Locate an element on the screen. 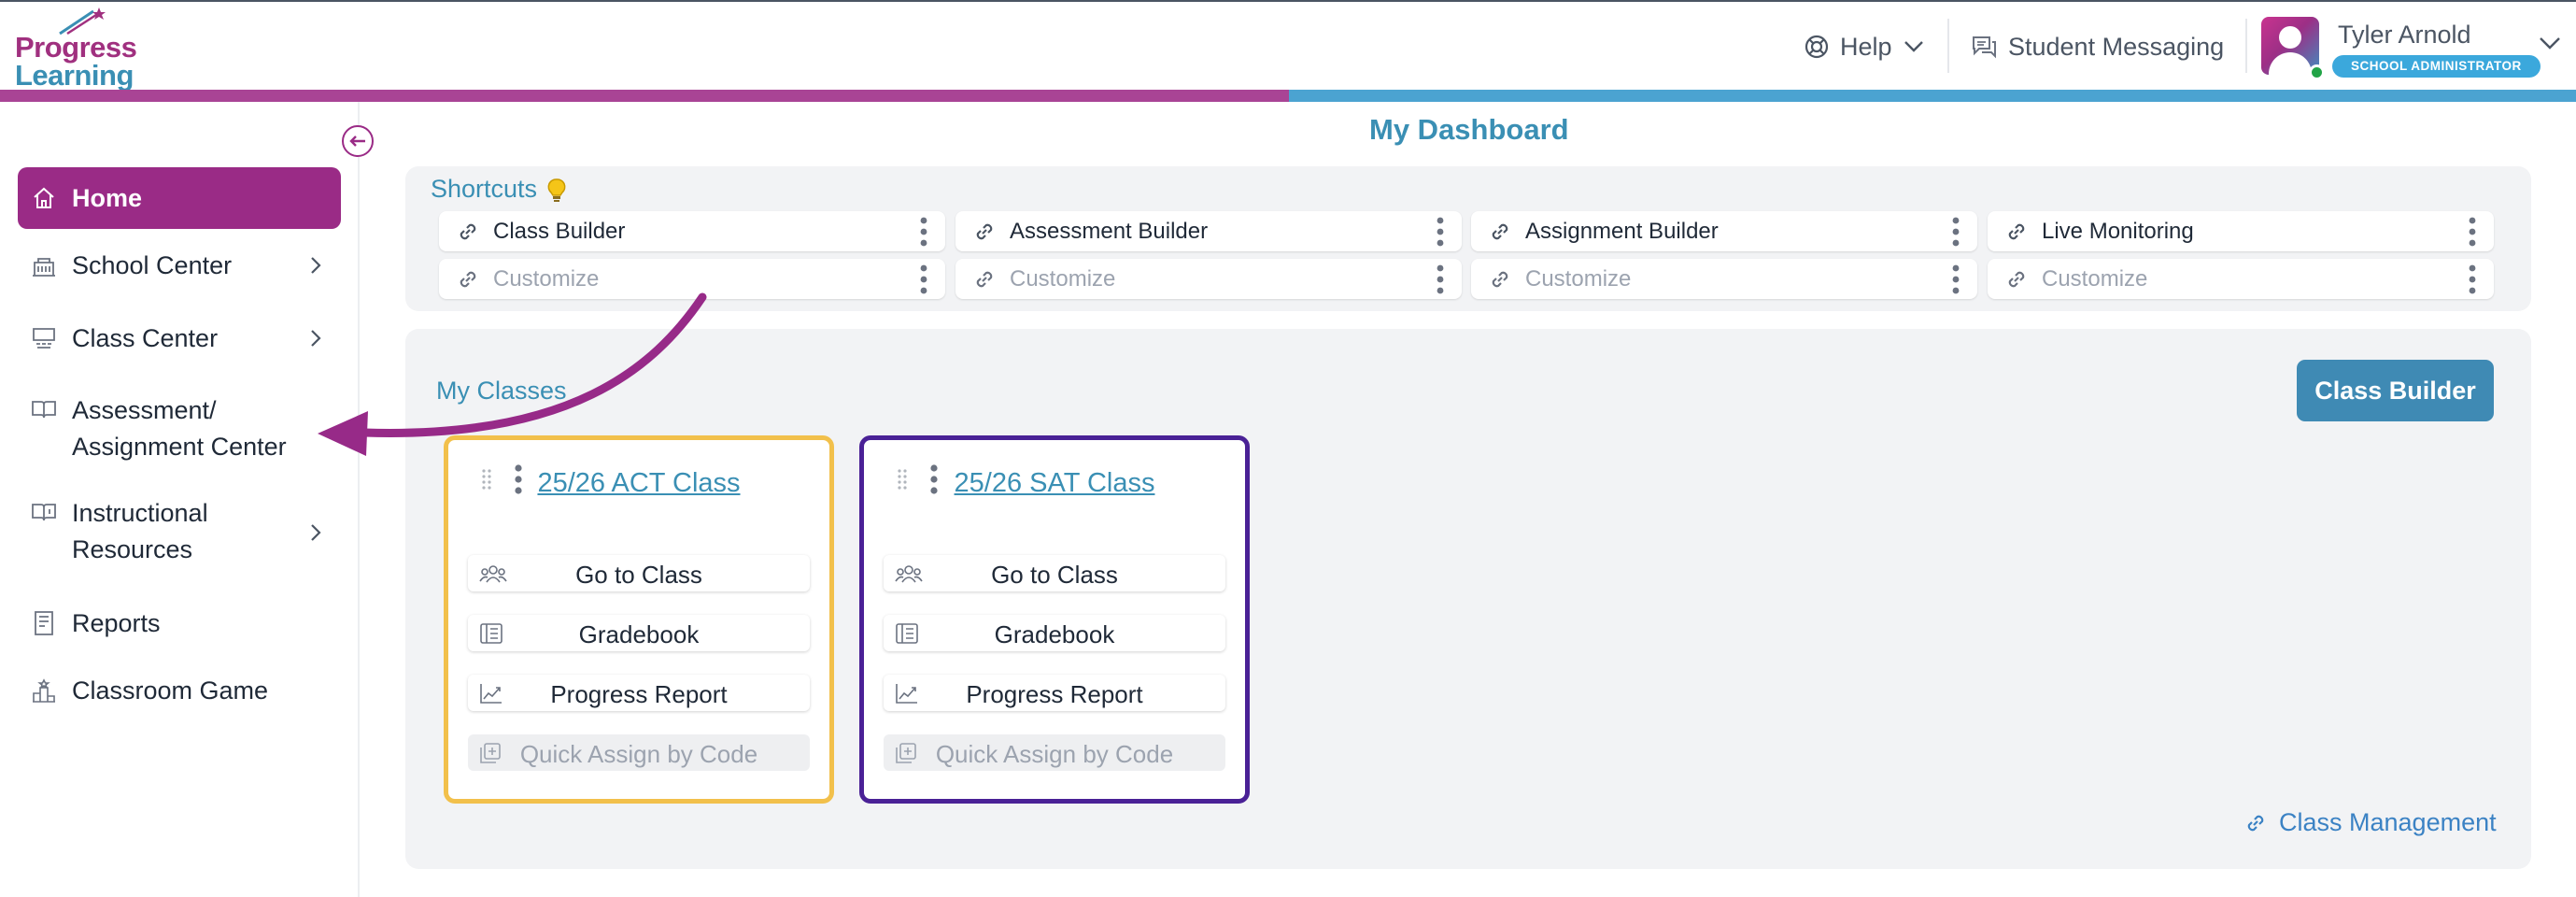 This screenshot has height=897, width=2576. class-builder-button: Class Builder is located at coordinates (2395, 390).